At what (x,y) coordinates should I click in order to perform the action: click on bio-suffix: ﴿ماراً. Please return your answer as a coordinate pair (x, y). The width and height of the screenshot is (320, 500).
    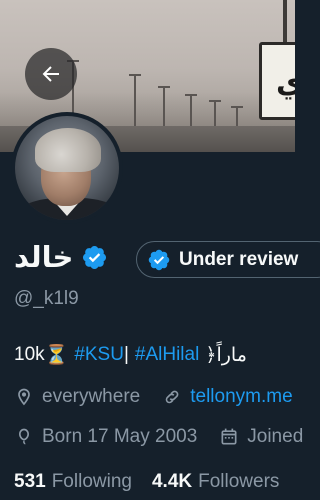
    Looking at the image, I should click on (226, 355).